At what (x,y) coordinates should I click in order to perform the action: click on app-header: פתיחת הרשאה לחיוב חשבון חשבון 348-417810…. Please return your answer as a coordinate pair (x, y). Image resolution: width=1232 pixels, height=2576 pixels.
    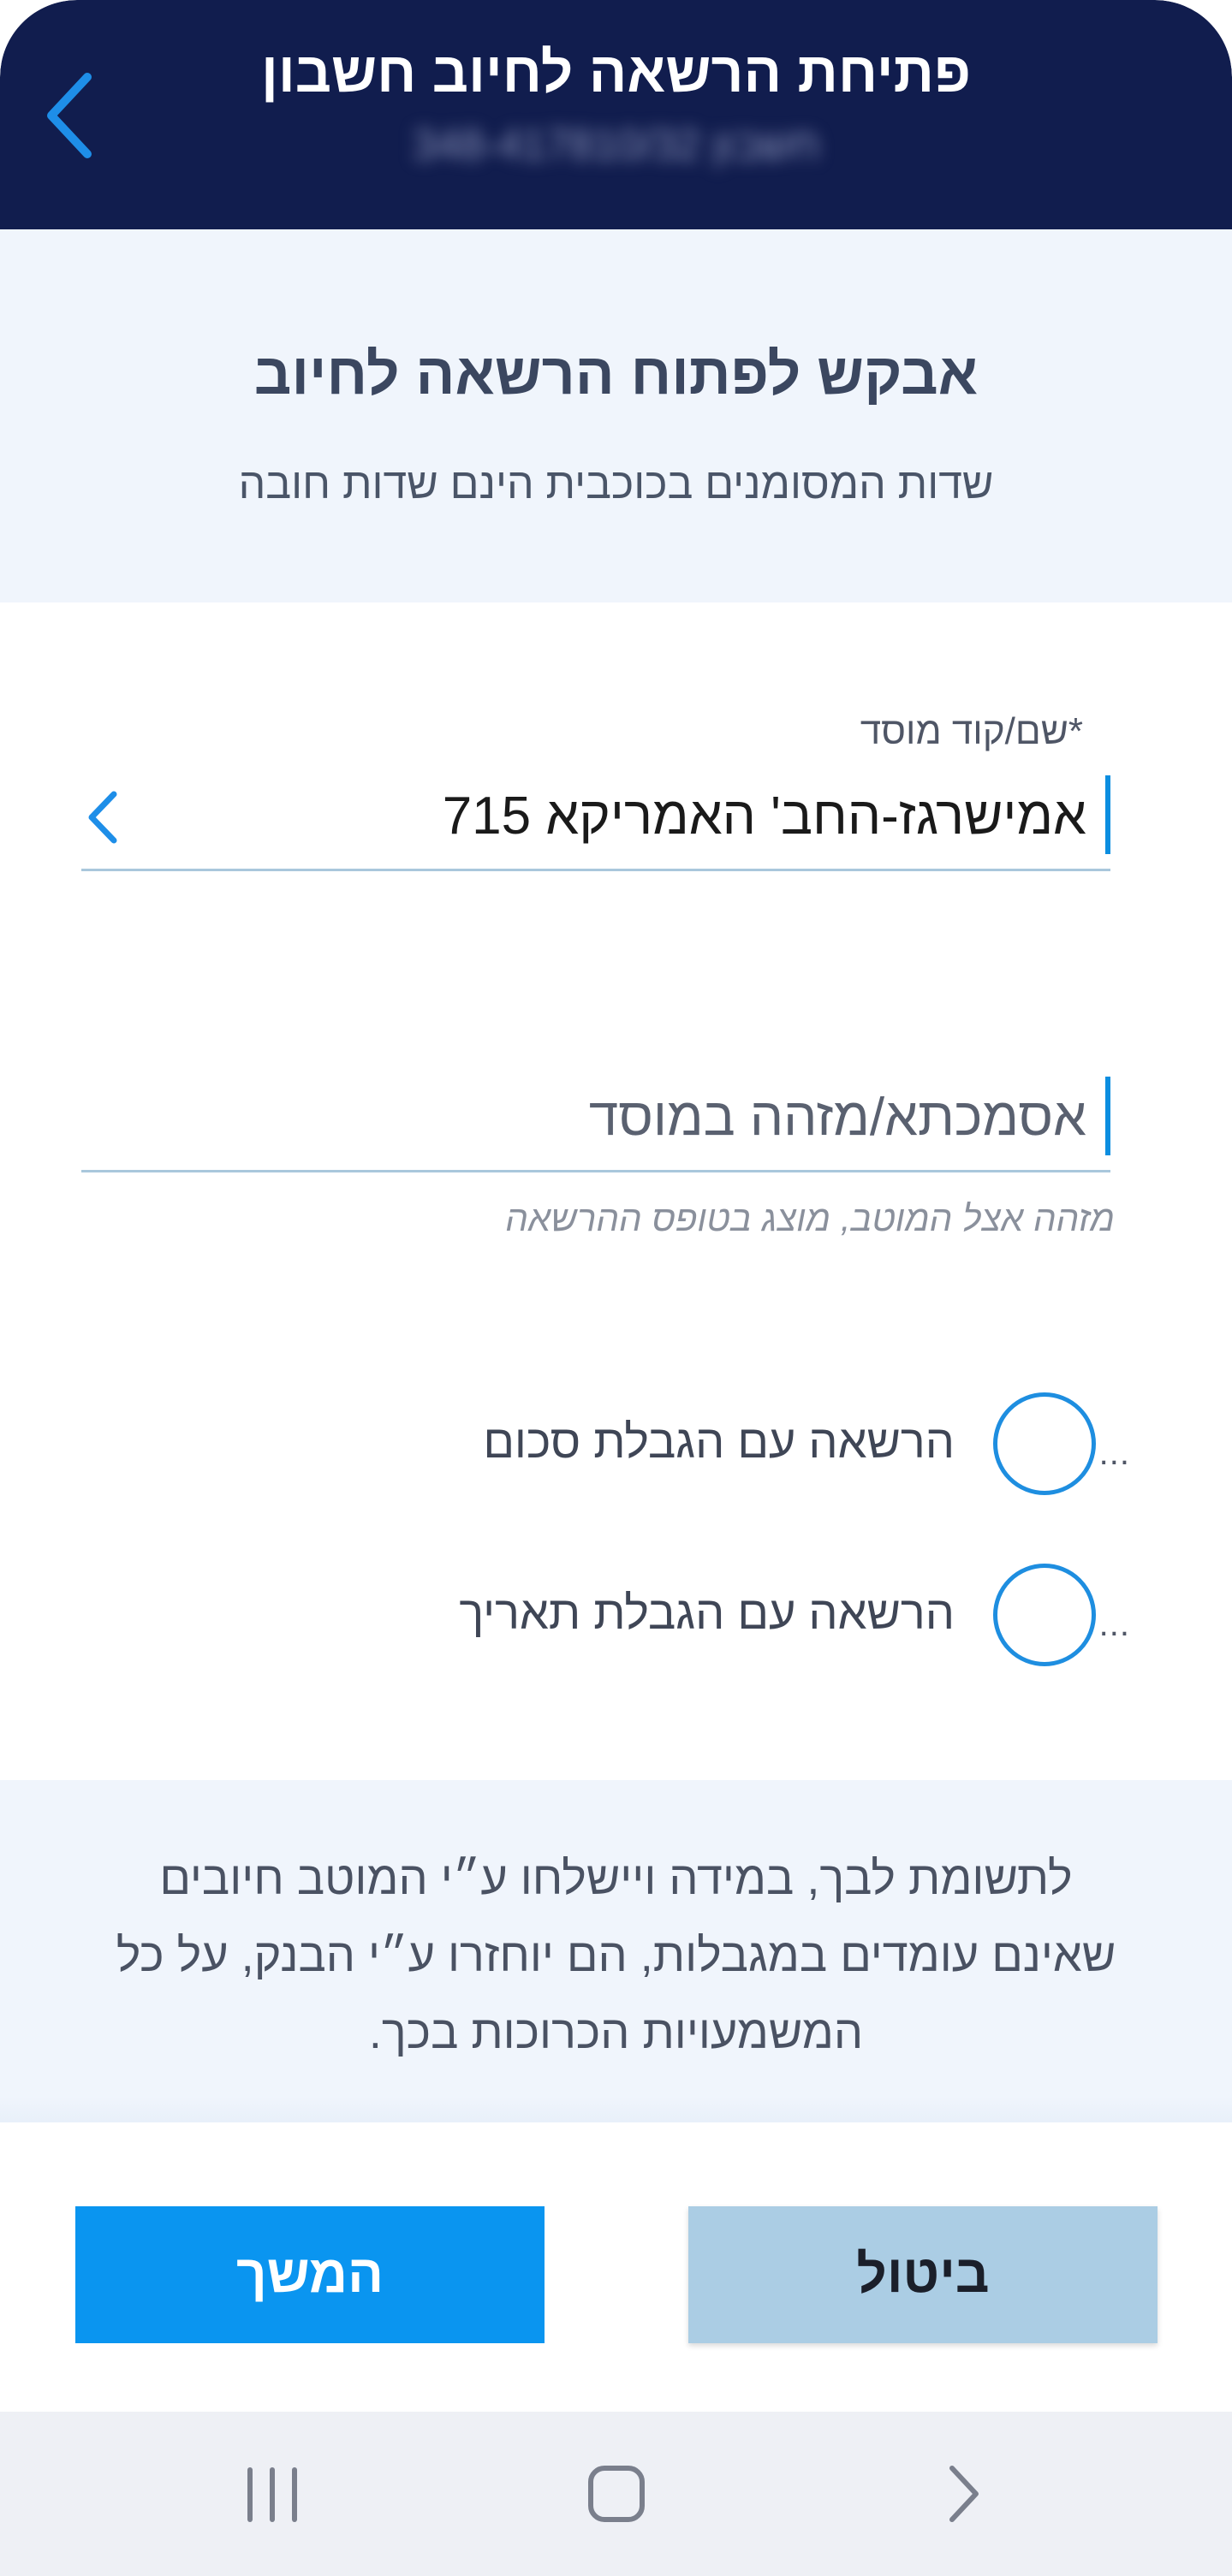
    Looking at the image, I should click on (616, 114).